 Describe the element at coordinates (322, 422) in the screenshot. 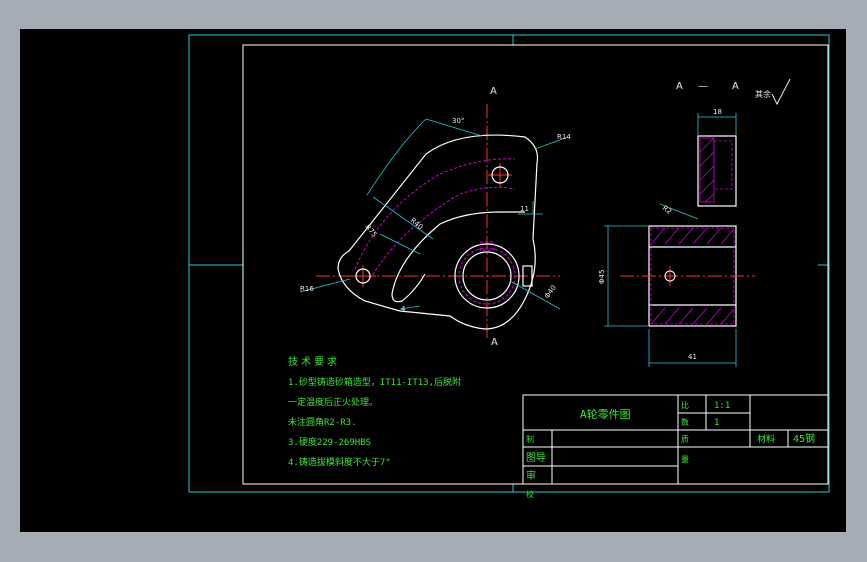

I see `tech-line-3: 未注圆角R2-R3.` at that location.